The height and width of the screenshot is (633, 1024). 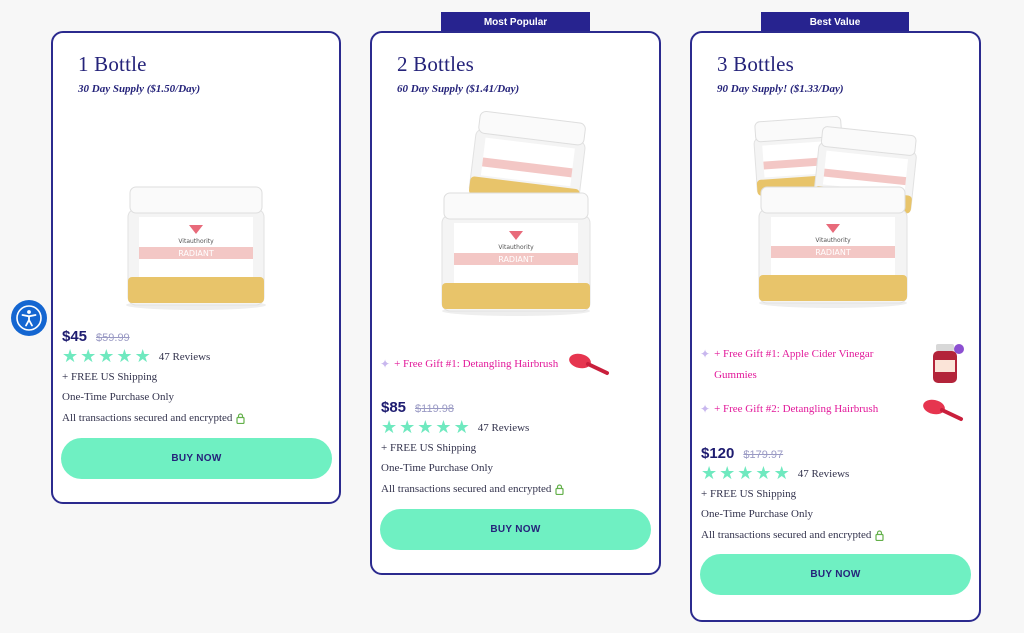 I want to click on offer-supply: 90 Day Supply! ($1.33/Day), so click(x=780, y=89).